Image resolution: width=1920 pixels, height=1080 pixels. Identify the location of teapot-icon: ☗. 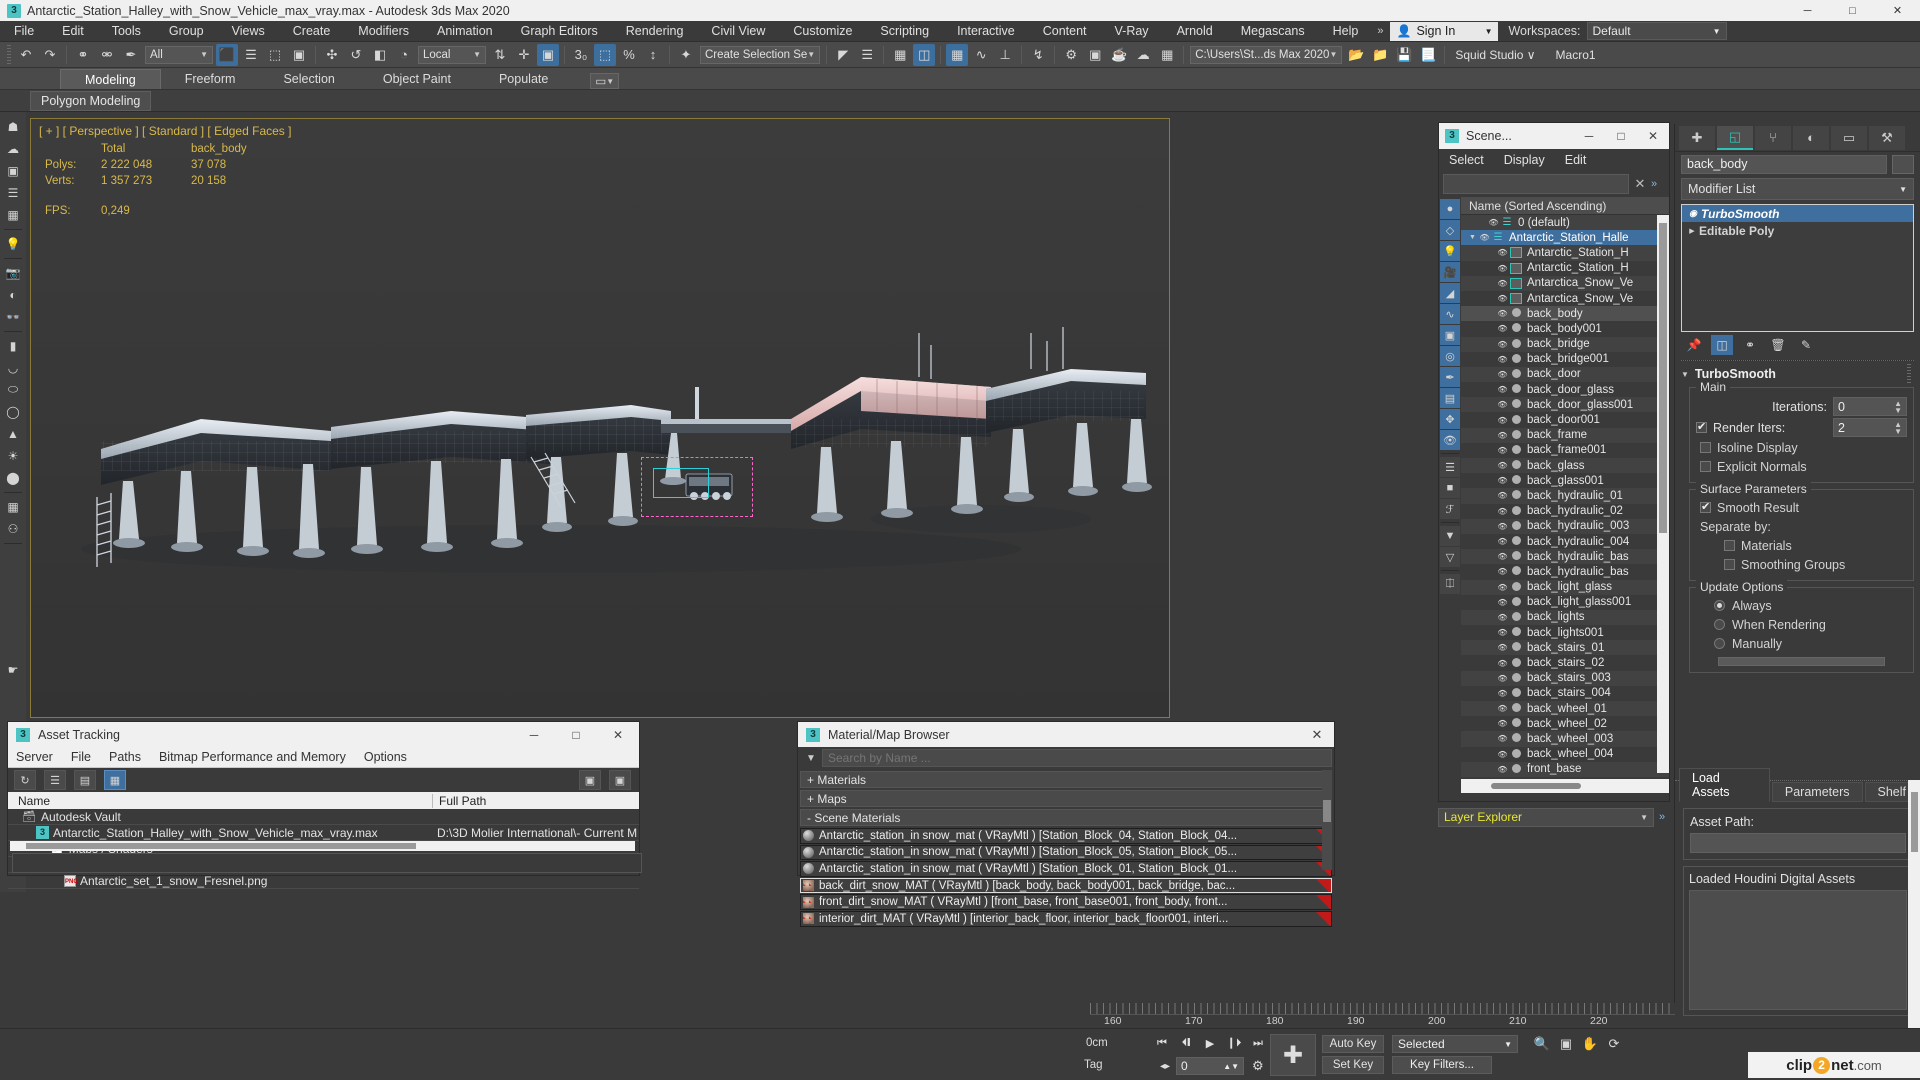
(13, 126).